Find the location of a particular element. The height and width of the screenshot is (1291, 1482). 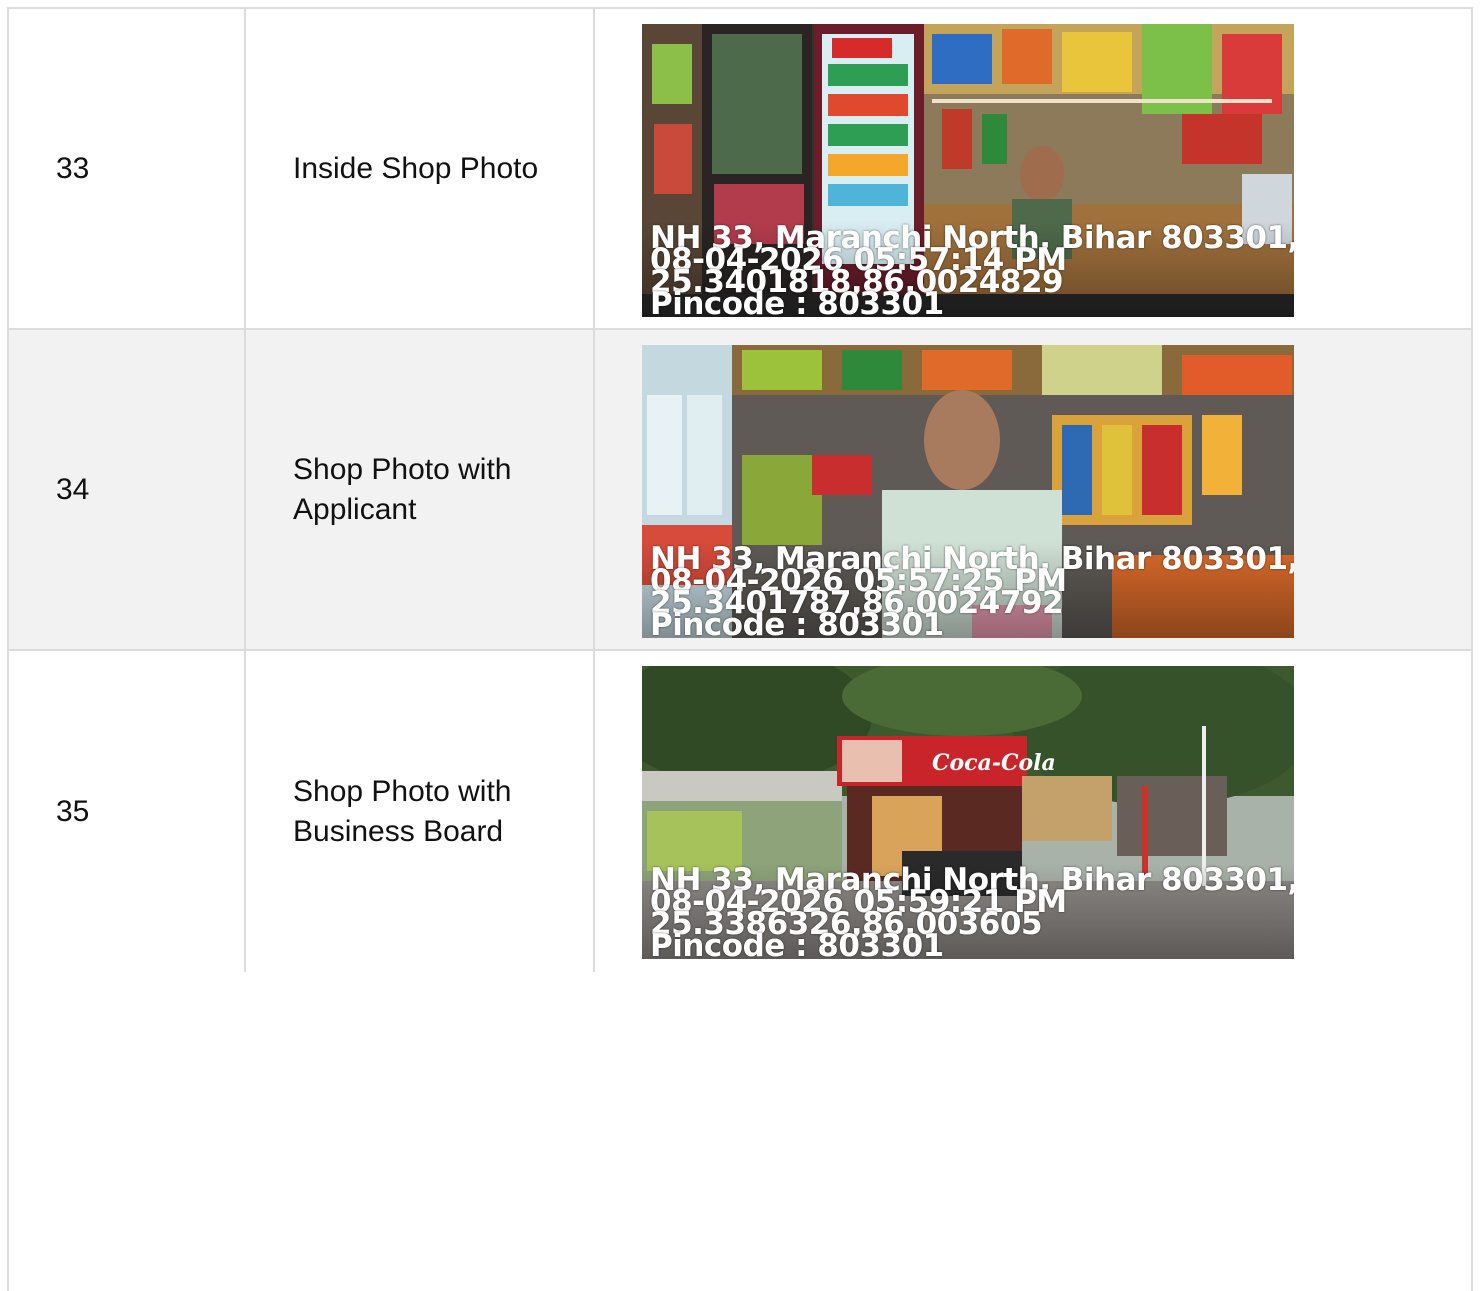

row-number: 35 is located at coordinates (127, 811).